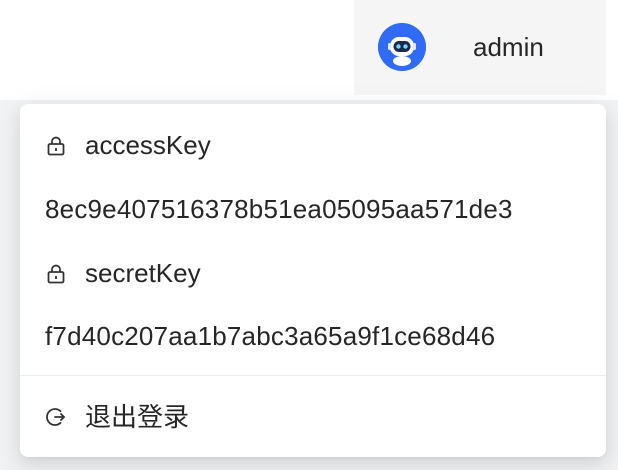 The width and height of the screenshot is (618, 470). What do you see at coordinates (313, 375) in the screenshot?
I see `menu-divider` at bounding box center [313, 375].